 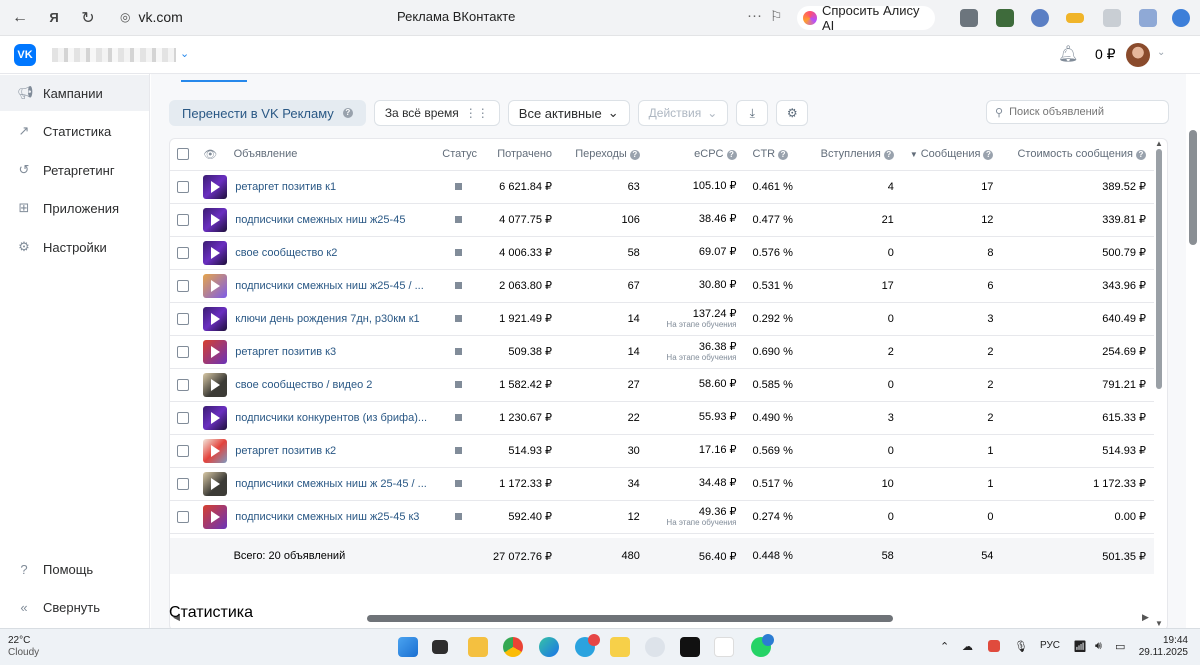 What do you see at coordinates (184, 53) in the screenshot?
I see `chevron-down-icon: ⌄` at bounding box center [184, 53].